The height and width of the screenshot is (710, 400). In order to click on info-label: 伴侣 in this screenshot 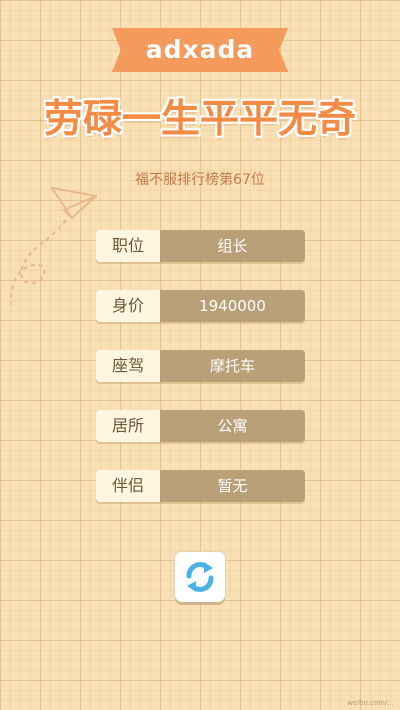, I will do `click(128, 486)`.